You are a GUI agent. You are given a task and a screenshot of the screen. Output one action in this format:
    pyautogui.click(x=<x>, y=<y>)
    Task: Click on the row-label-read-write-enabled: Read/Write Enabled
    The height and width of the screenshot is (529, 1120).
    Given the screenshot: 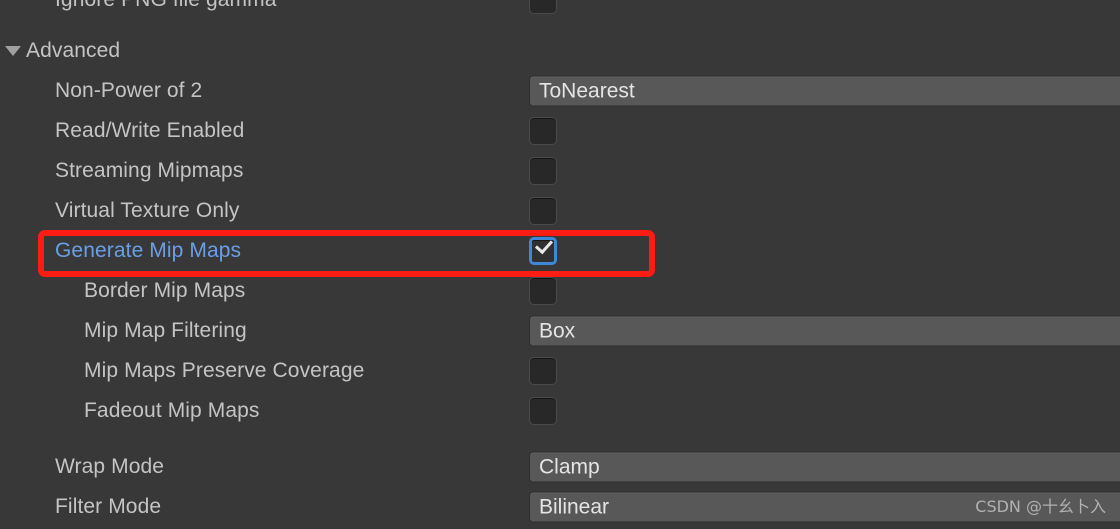 What is the action you would take?
    pyautogui.click(x=150, y=130)
    